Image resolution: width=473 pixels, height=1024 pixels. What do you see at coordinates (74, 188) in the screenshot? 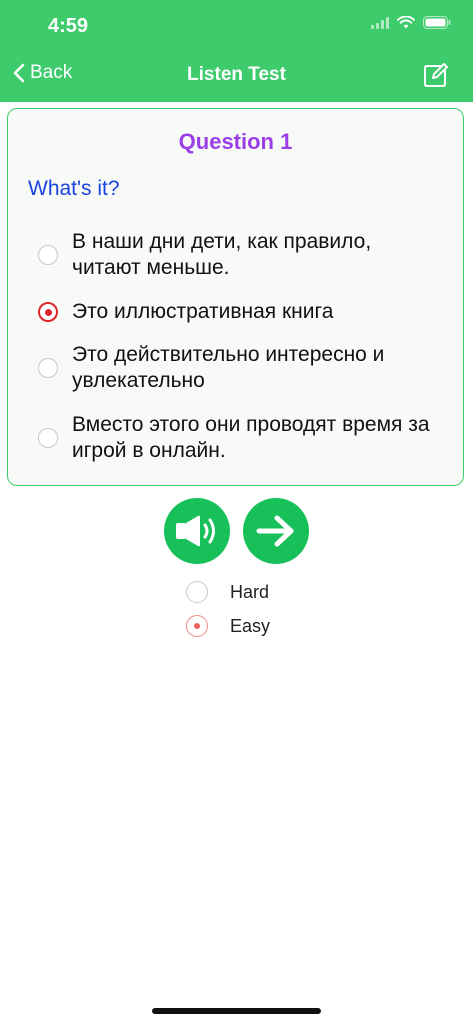
I see `question-prompt: What's it?` at bounding box center [74, 188].